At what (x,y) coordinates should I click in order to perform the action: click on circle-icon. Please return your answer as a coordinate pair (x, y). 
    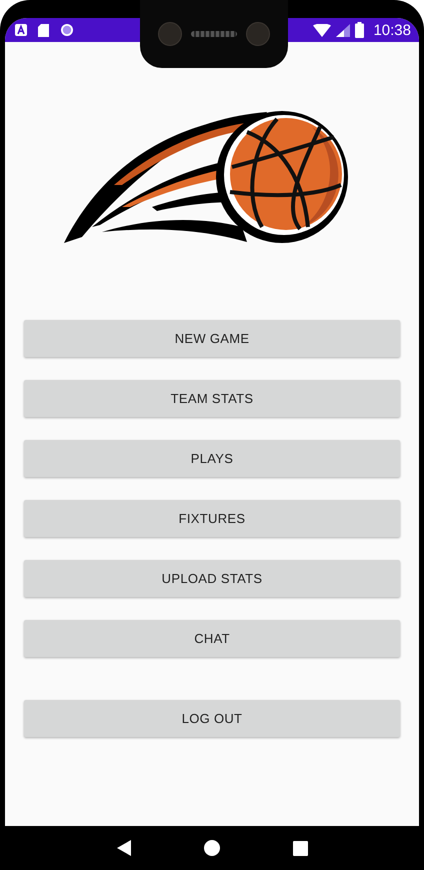
    Looking at the image, I should click on (67, 30).